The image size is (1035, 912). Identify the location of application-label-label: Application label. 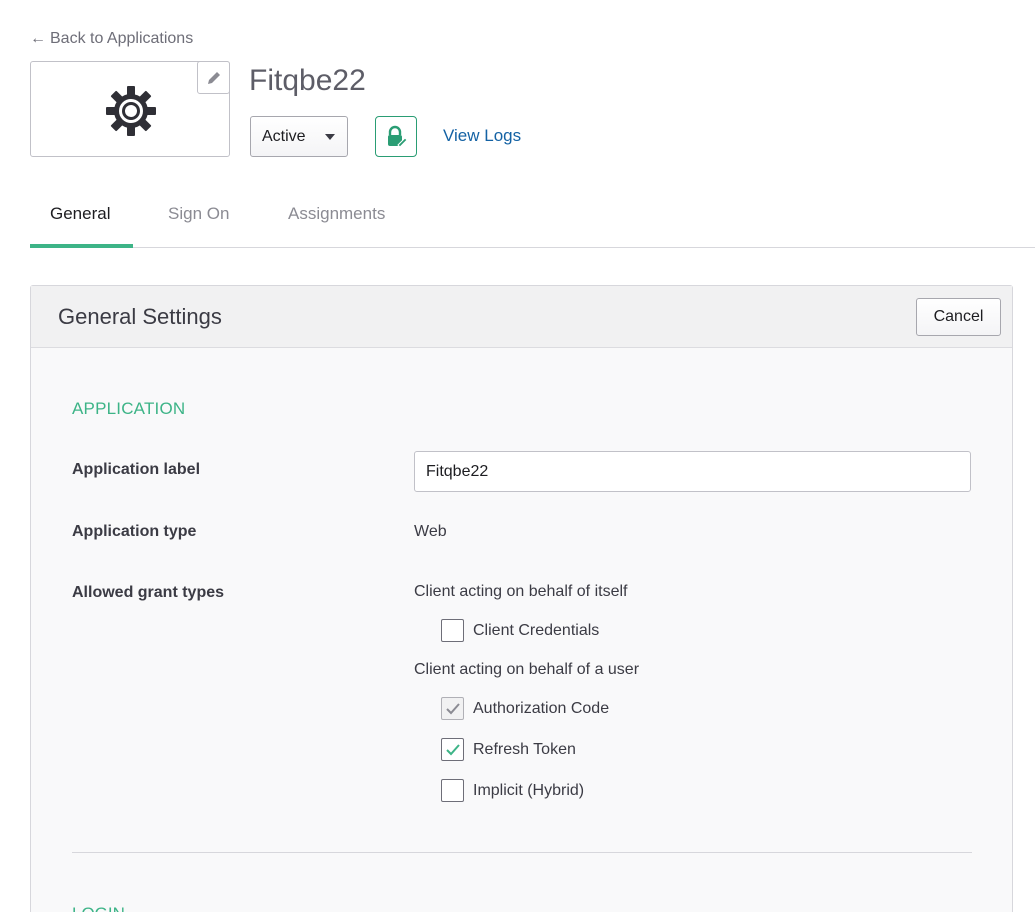
(136, 469).